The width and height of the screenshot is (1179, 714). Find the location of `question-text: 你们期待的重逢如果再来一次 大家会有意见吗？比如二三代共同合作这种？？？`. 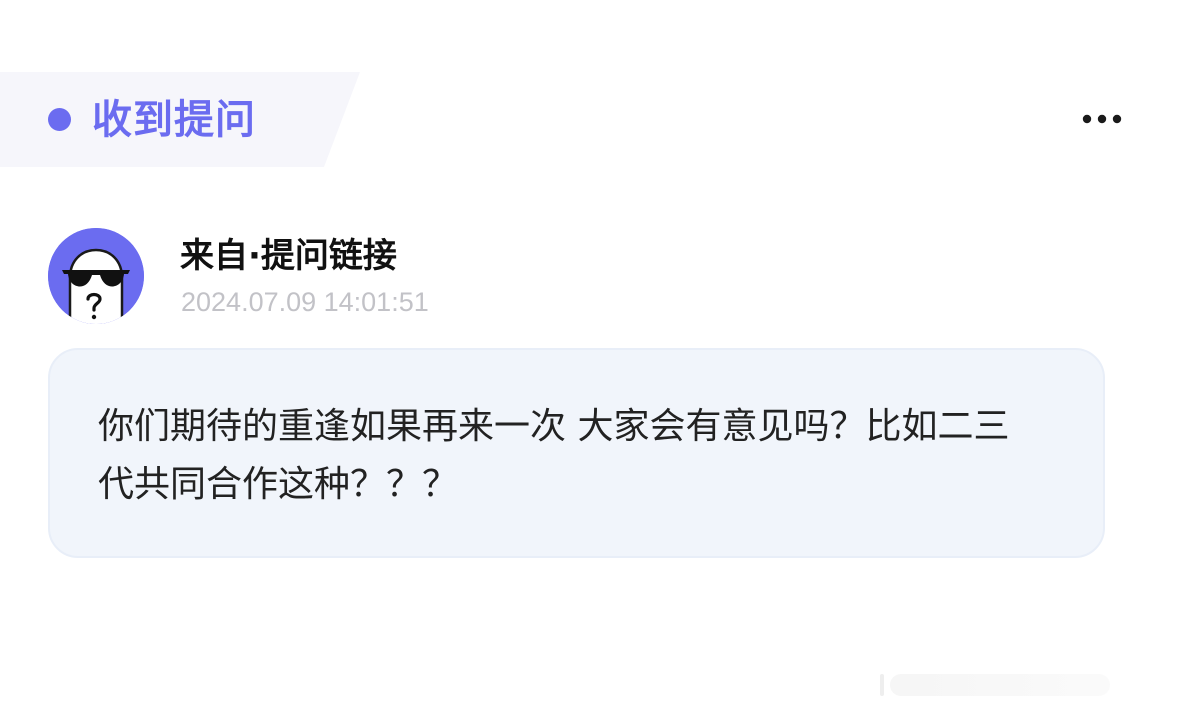

question-text: 你们期待的重逢如果再来一次 大家会有意见吗？比如二三代共同合作这种？？？ is located at coordinates (554, 455).